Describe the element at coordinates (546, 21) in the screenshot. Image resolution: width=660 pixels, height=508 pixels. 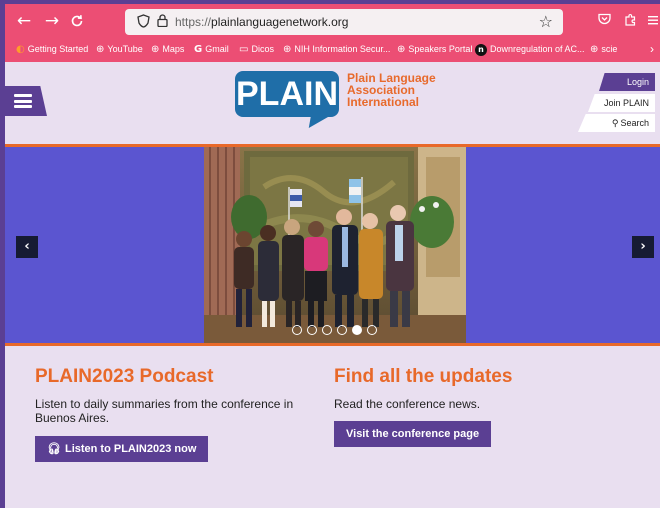
I see `star-icon: ☆` at that location.